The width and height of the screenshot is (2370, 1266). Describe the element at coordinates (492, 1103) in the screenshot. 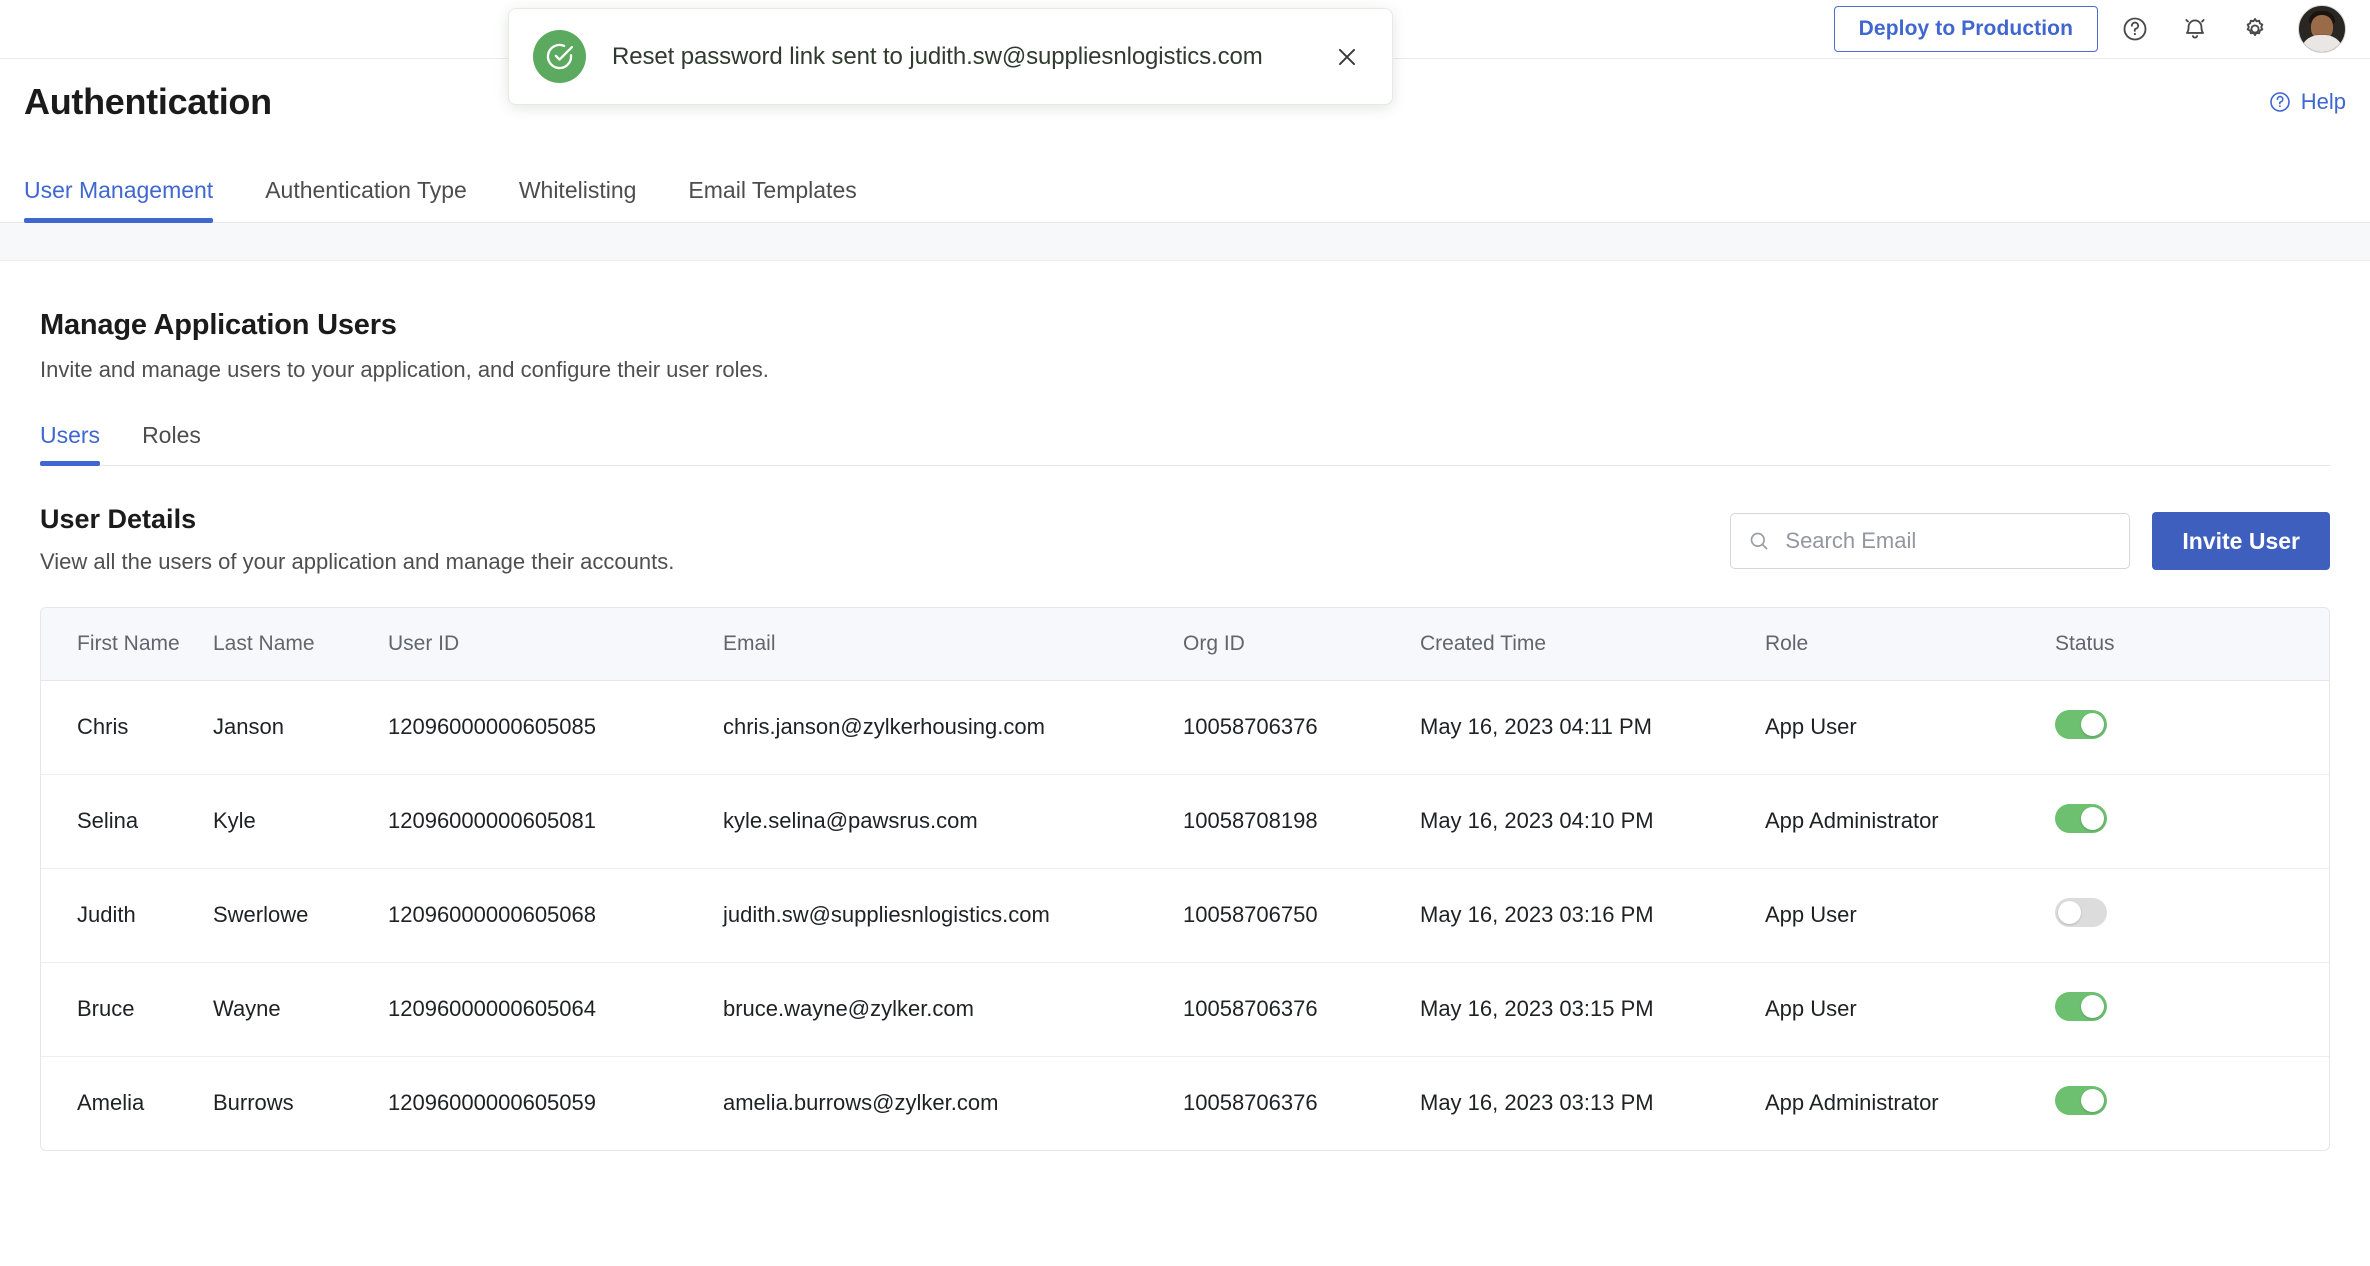

I see `cell-user-id: 12096000000605059` at that location.